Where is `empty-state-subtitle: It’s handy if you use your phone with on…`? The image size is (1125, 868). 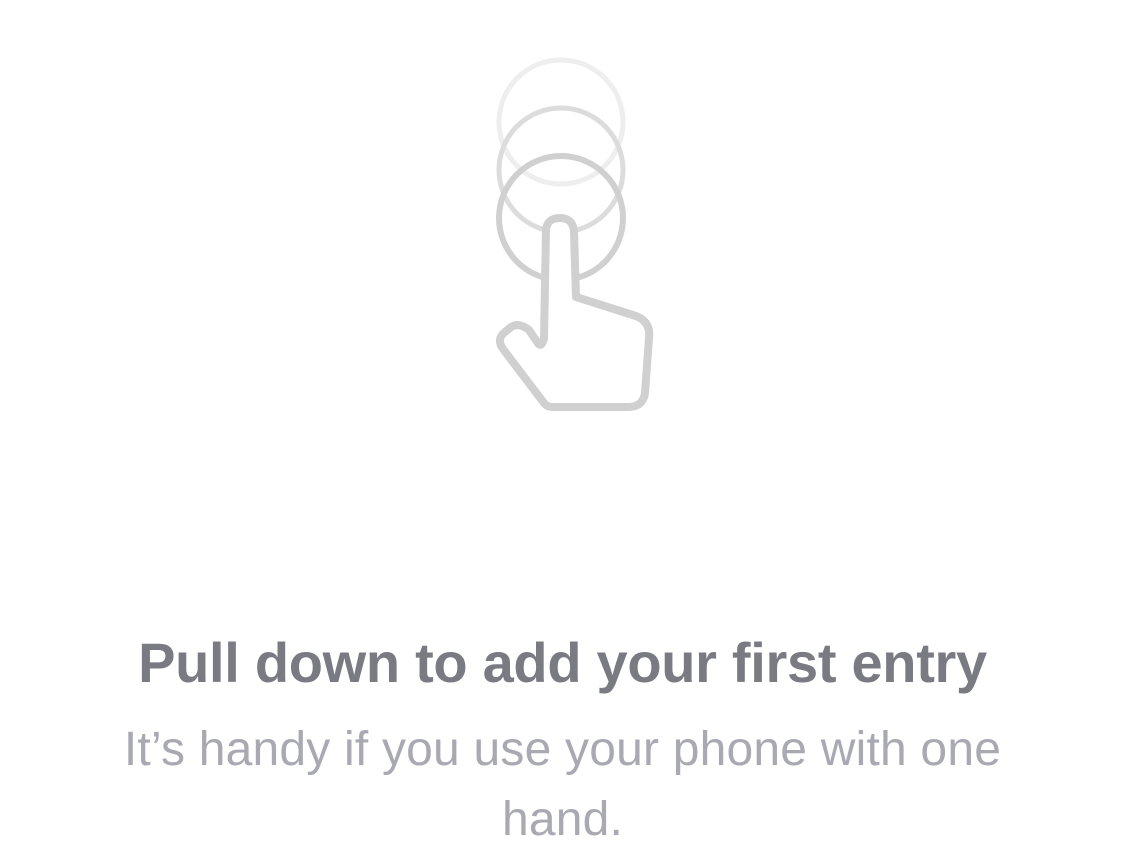
empty-state-subtitle: It’s handy if you use your phone with on… is located at coordinates (562, 784).